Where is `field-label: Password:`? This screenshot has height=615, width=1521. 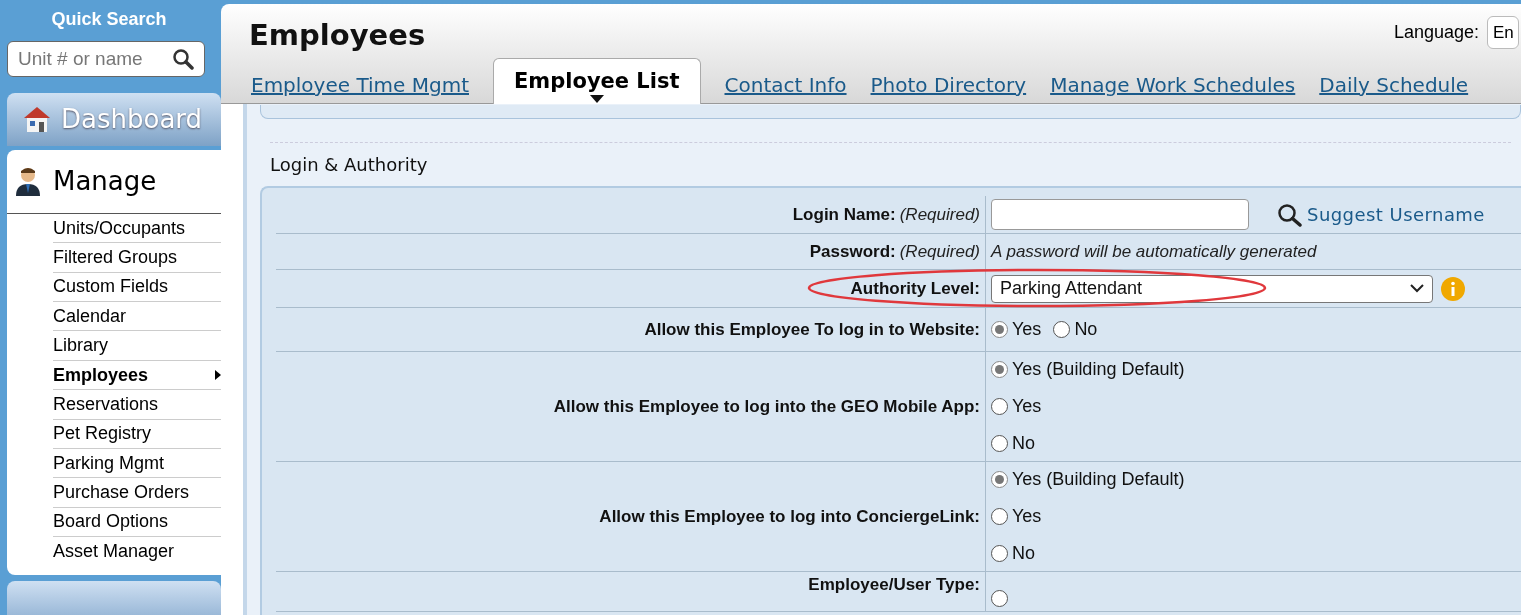
field-label: Password: is located at coordinates (852, 251).